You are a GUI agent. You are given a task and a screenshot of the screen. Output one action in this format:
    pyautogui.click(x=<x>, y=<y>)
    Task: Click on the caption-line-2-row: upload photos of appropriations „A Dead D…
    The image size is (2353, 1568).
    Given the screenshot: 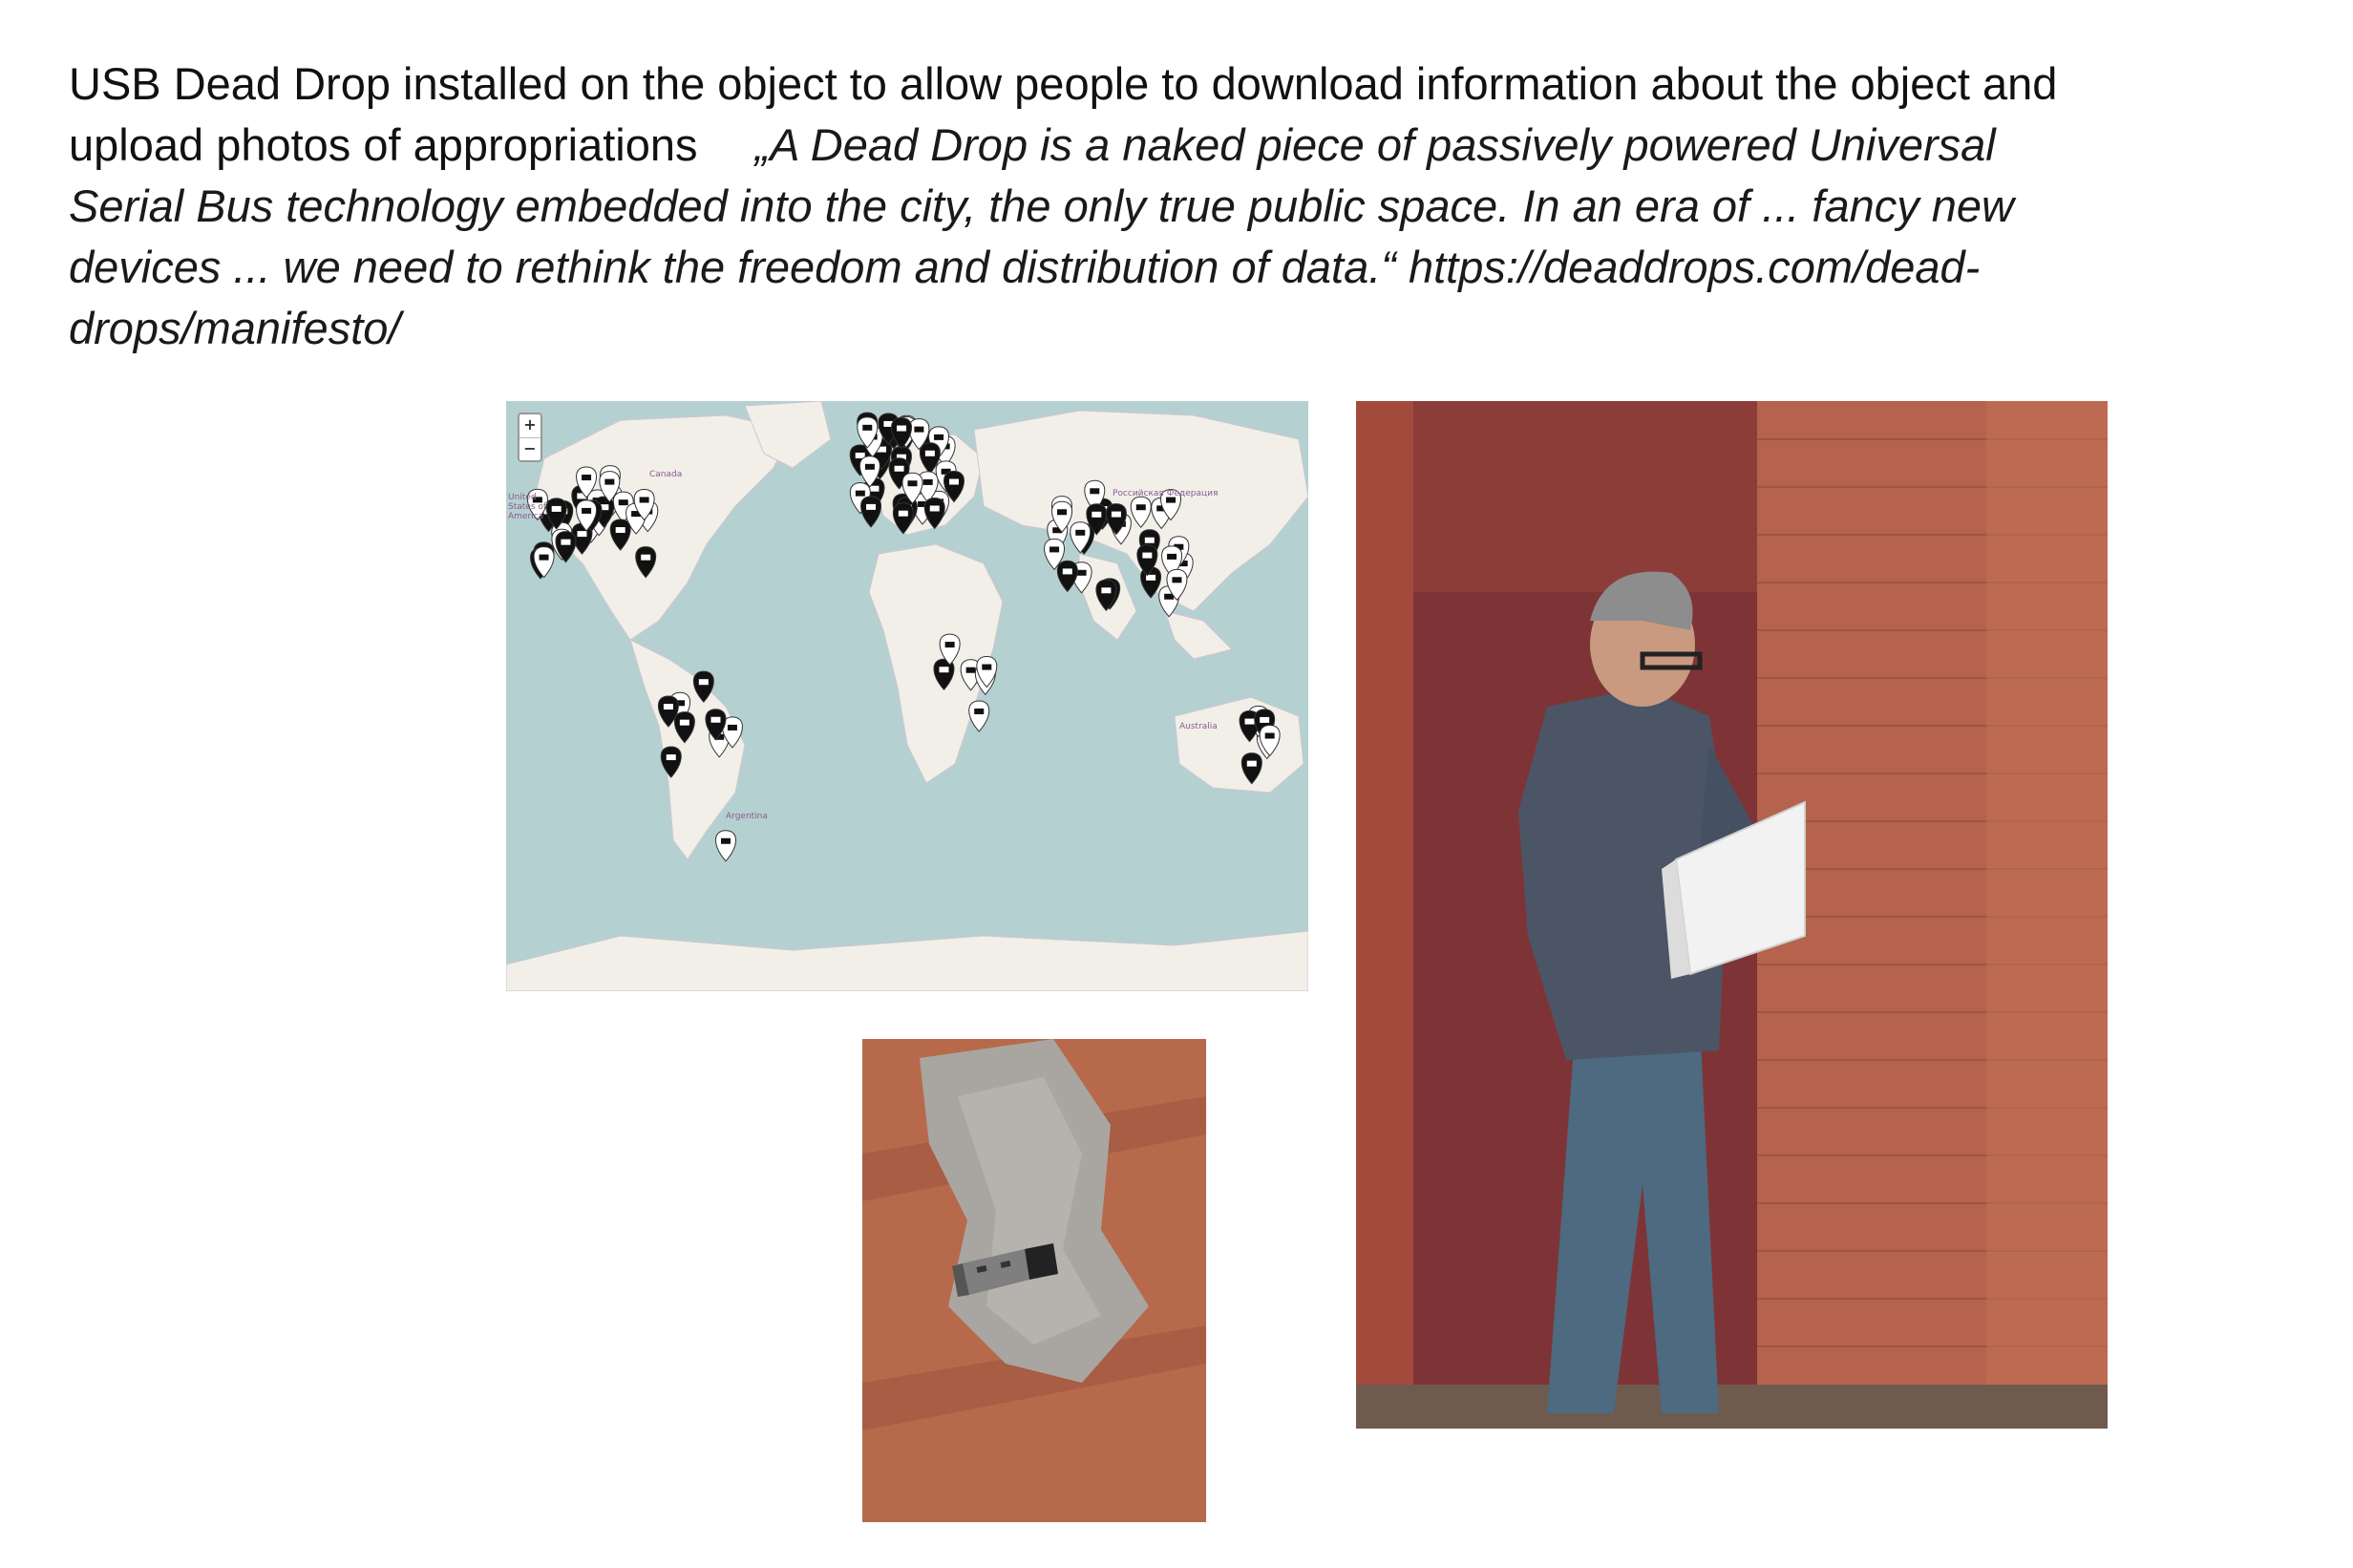 What is the action you would take?
    pyautogui.click(x=1181, y=145)
    